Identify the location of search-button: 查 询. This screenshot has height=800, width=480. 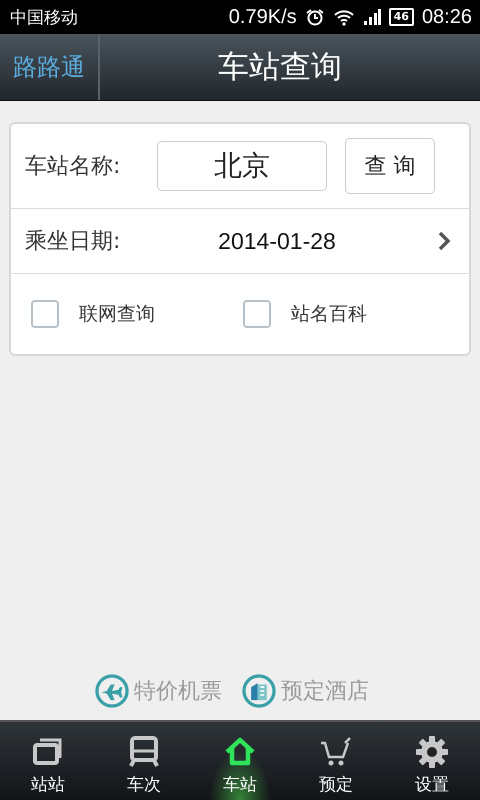
(390, 166).